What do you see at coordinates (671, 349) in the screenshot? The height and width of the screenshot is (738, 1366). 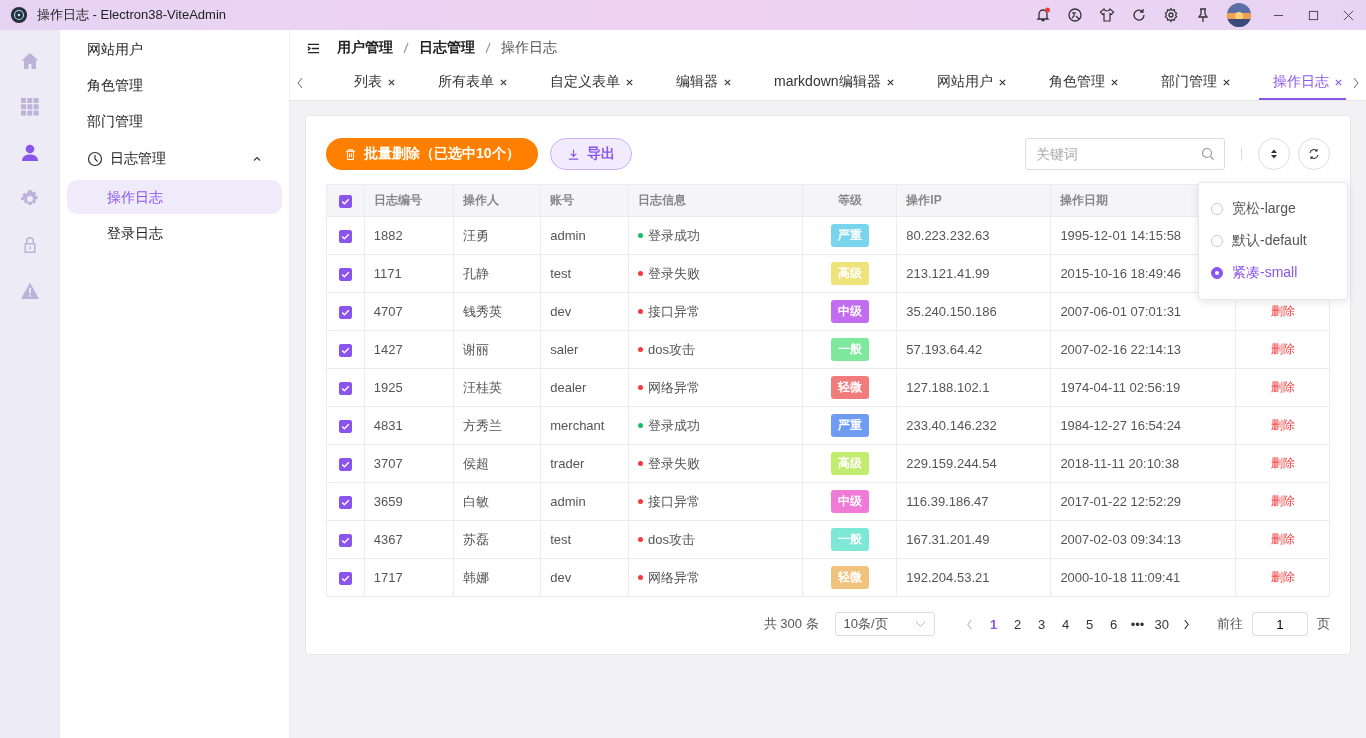 I see `log-message: dos攻击` at bounding box center [671, 349].